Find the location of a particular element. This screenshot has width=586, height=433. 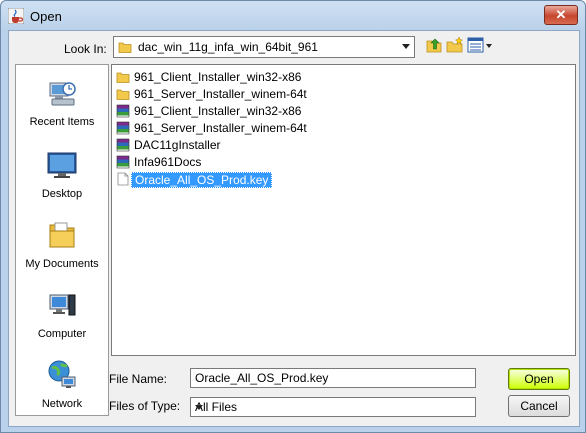

window-title: Open is located at coordinates (46, 16).